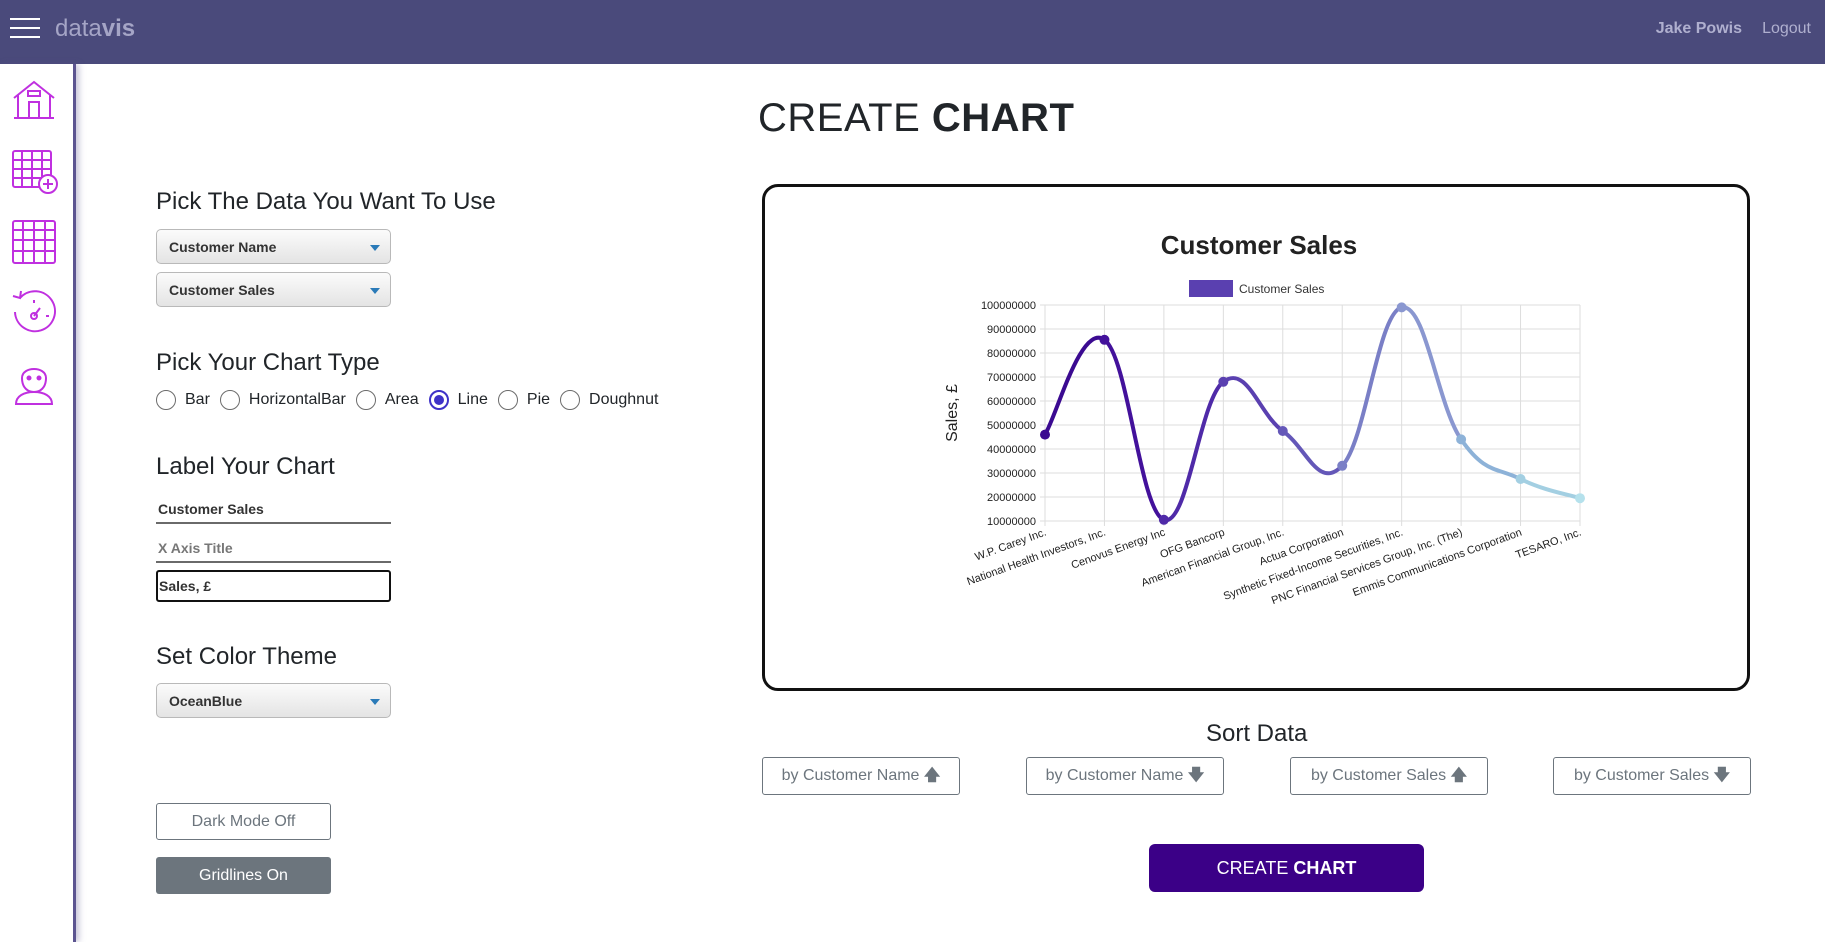 The width and height of the screenshot is (1825, 942). What do you see at coordinates (95, 29) in the screenshot?
I see `brand-logo: datavis` at bounding box center [95, 29].